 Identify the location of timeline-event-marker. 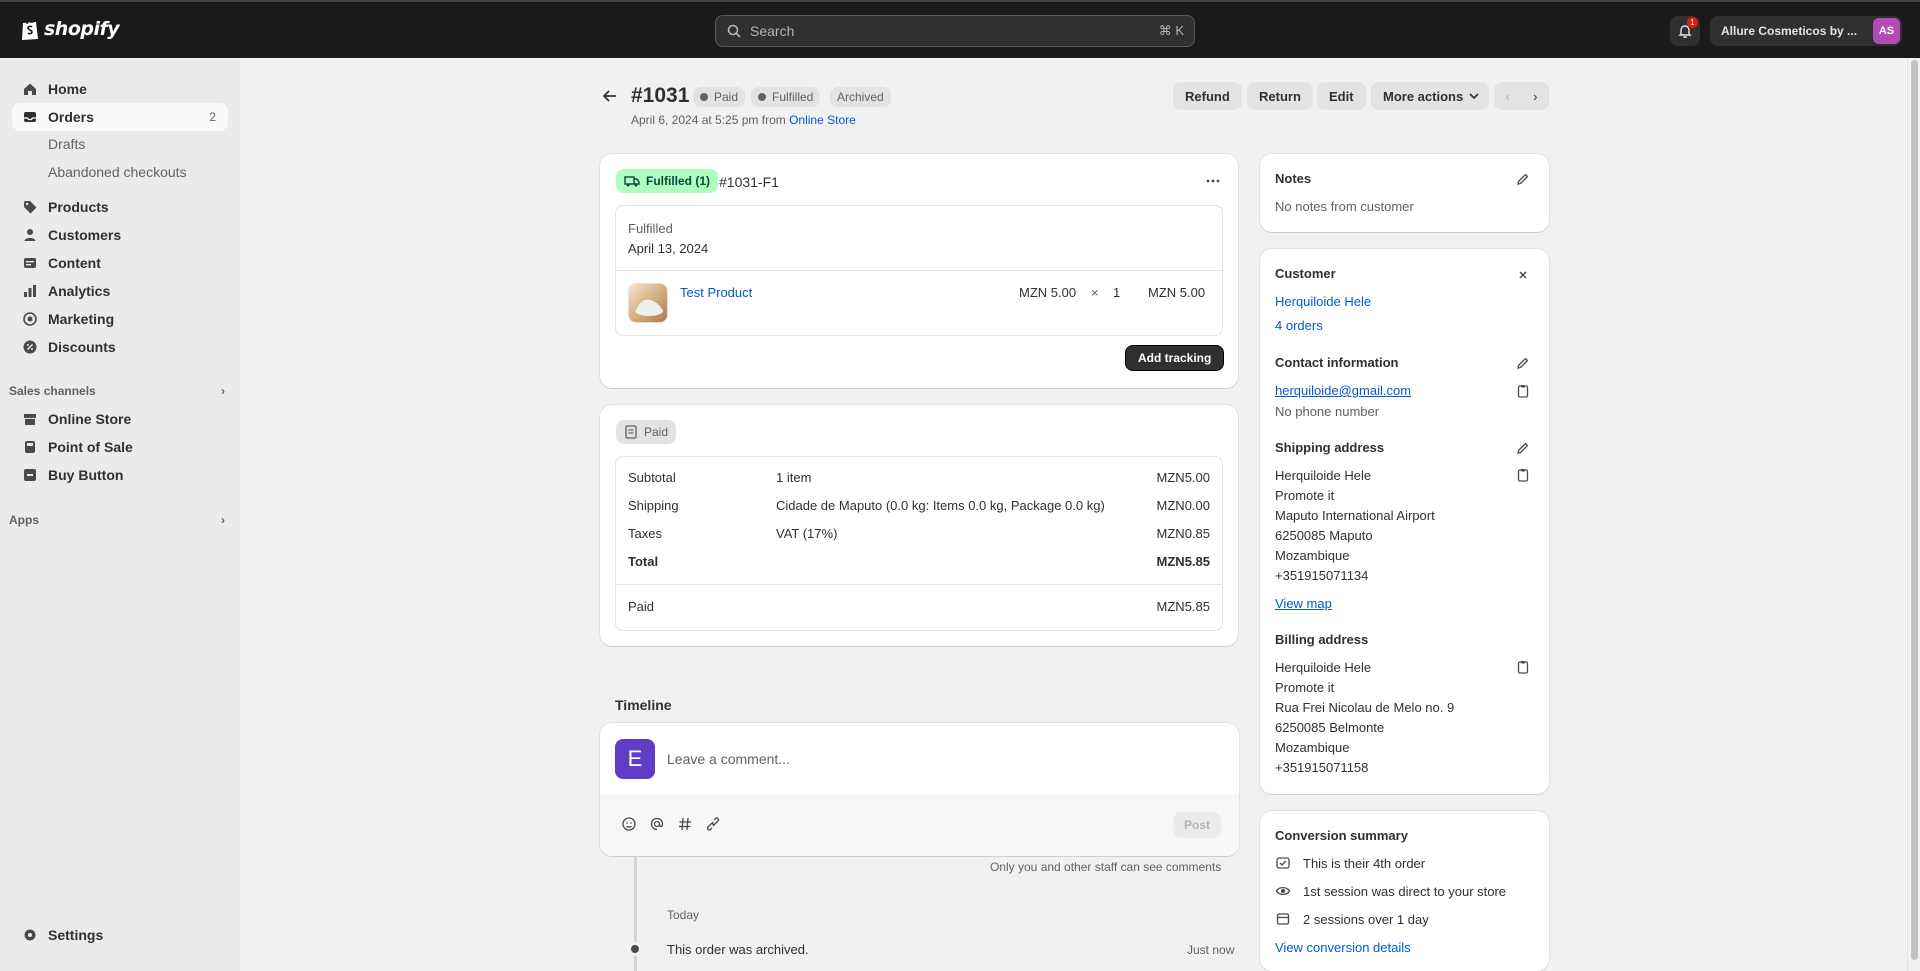
(635, 949).